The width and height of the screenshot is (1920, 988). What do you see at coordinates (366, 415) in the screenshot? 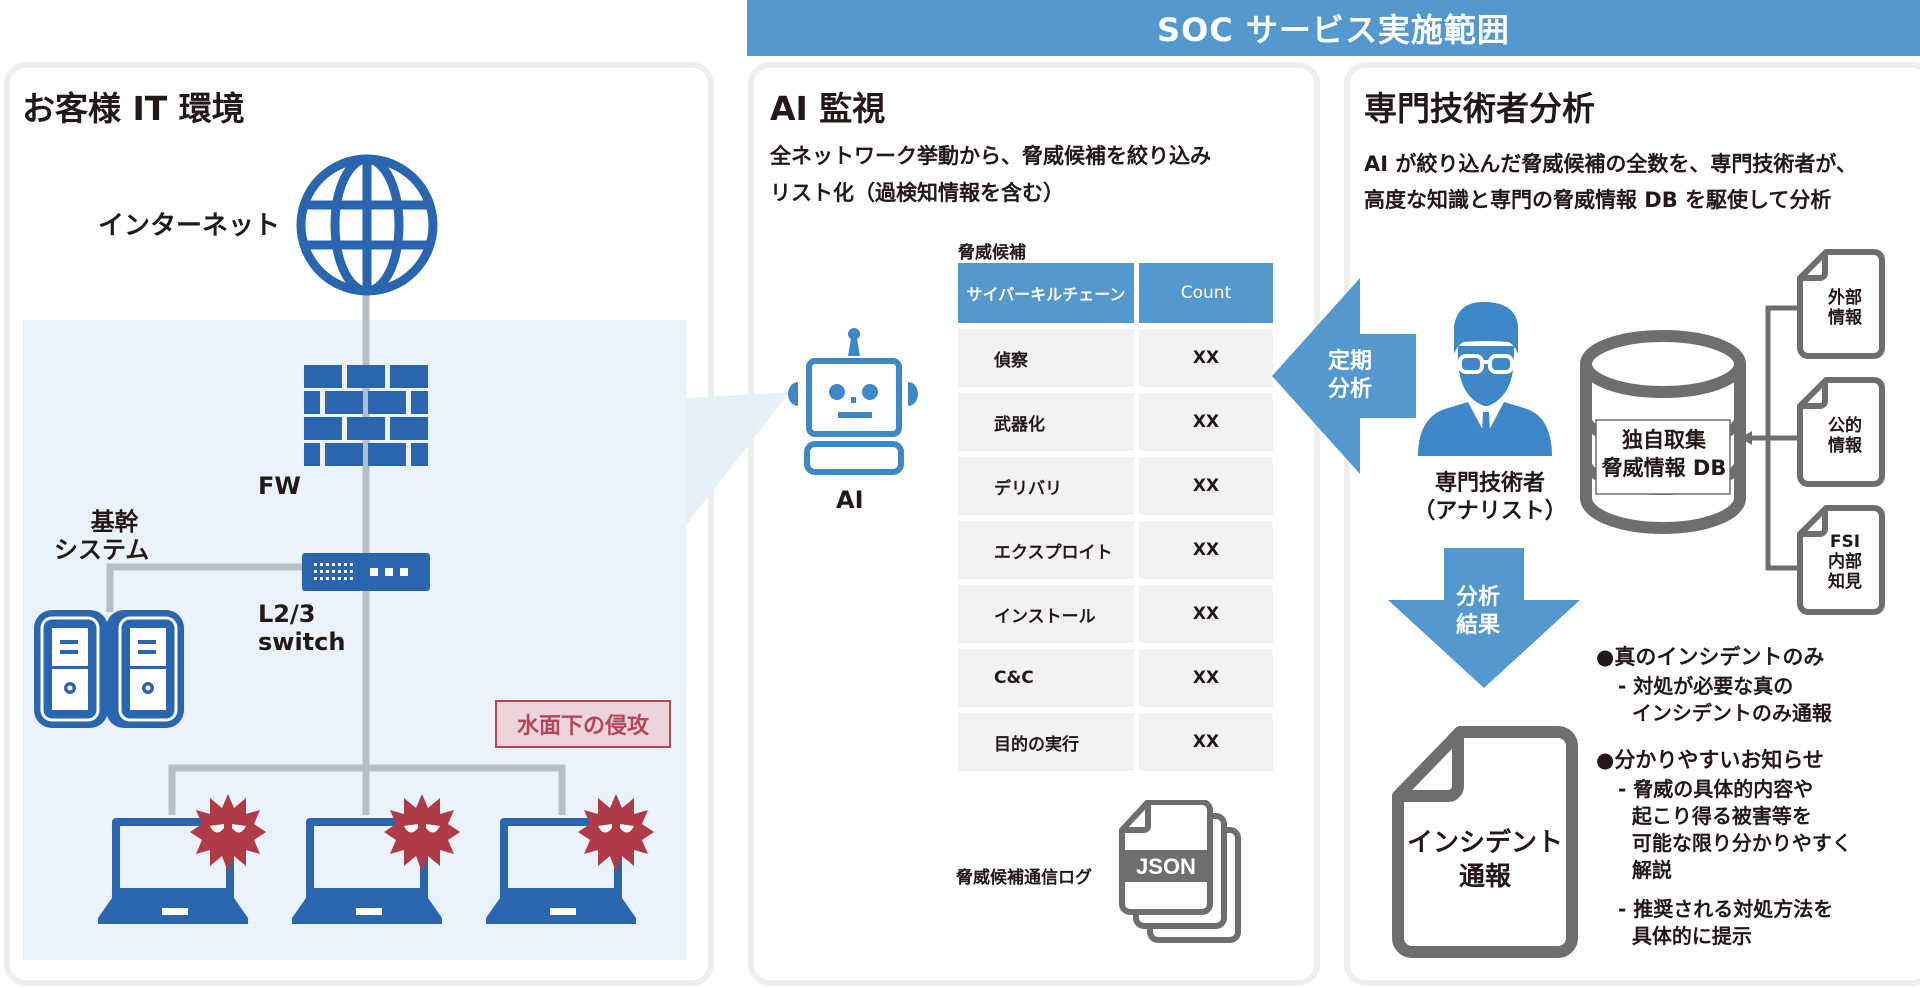
I see `firewall-icon` at bounding box center [366, 415].